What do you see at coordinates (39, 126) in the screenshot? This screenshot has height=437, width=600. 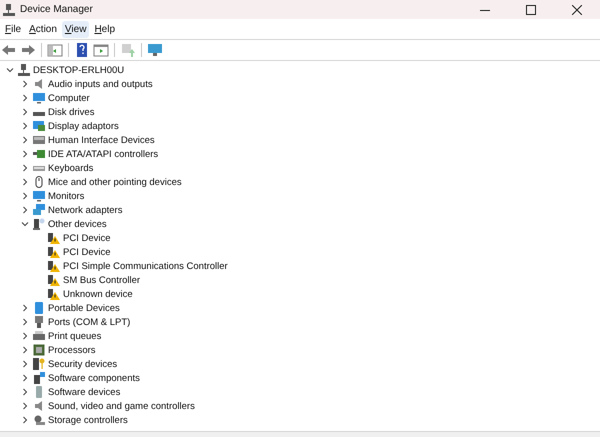 I see `display-adapter-icon` at bounding box center [39, 126].